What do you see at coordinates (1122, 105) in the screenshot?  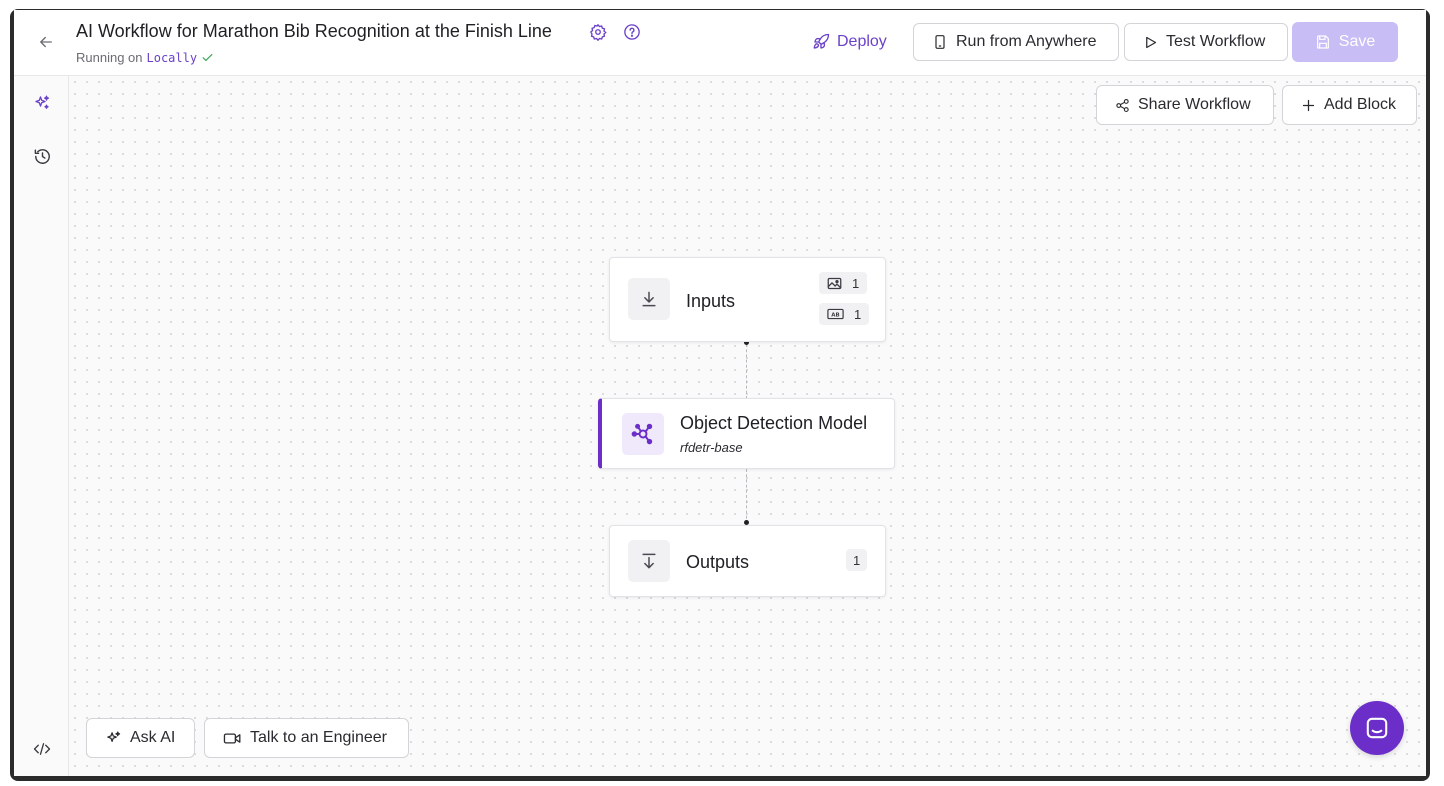 I see `share-icon` at bounding box center [1122, 105].